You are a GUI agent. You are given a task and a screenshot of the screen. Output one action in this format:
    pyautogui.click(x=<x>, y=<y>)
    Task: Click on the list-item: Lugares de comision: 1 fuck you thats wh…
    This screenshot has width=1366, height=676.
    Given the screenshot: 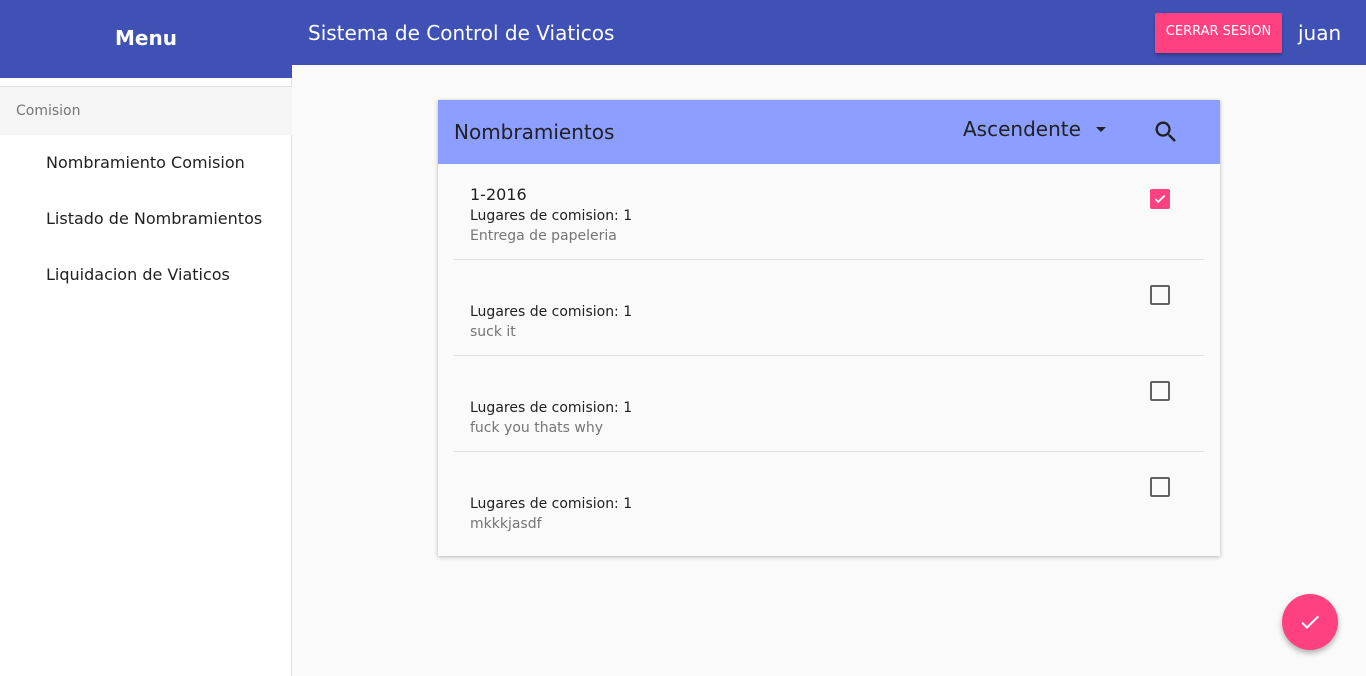 What is the action you would take?
    pyautogui.click(x=829, y=404)
    